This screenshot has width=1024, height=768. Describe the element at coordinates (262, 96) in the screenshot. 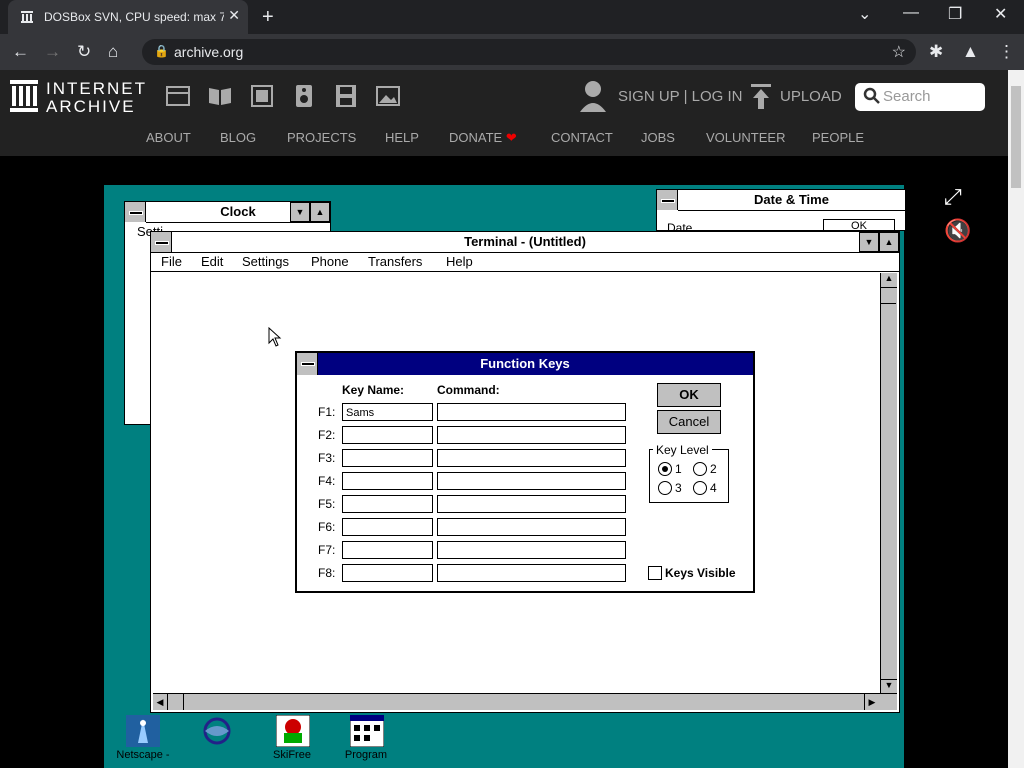

I see `video-icon` at that location.